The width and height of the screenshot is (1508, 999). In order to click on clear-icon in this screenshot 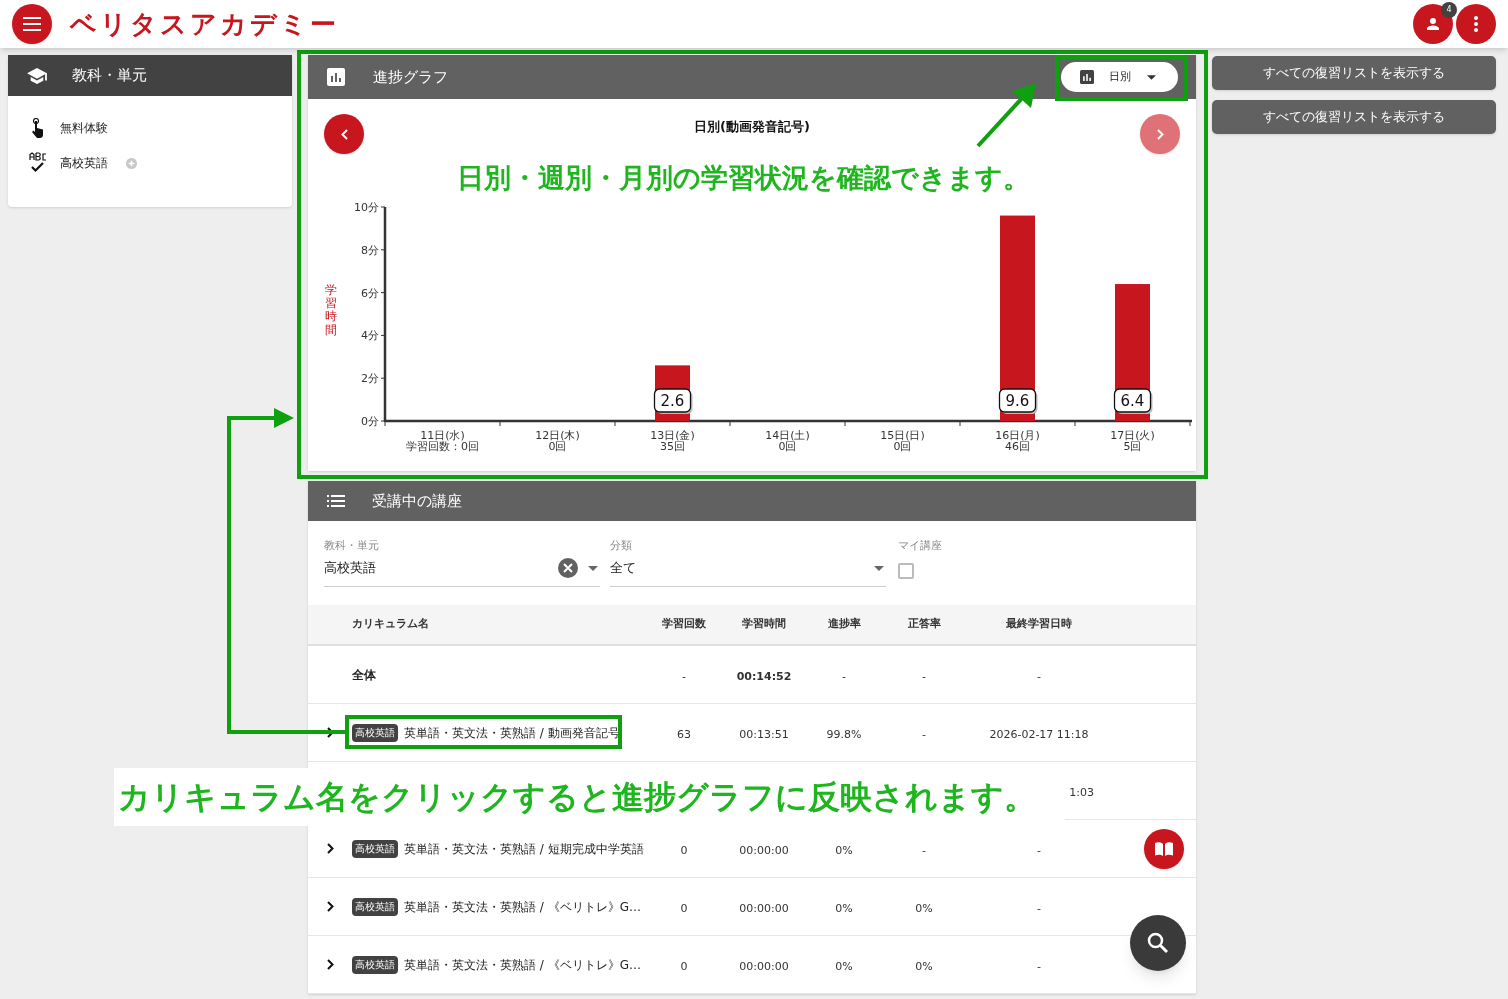, I will do `click(568, 568)`.